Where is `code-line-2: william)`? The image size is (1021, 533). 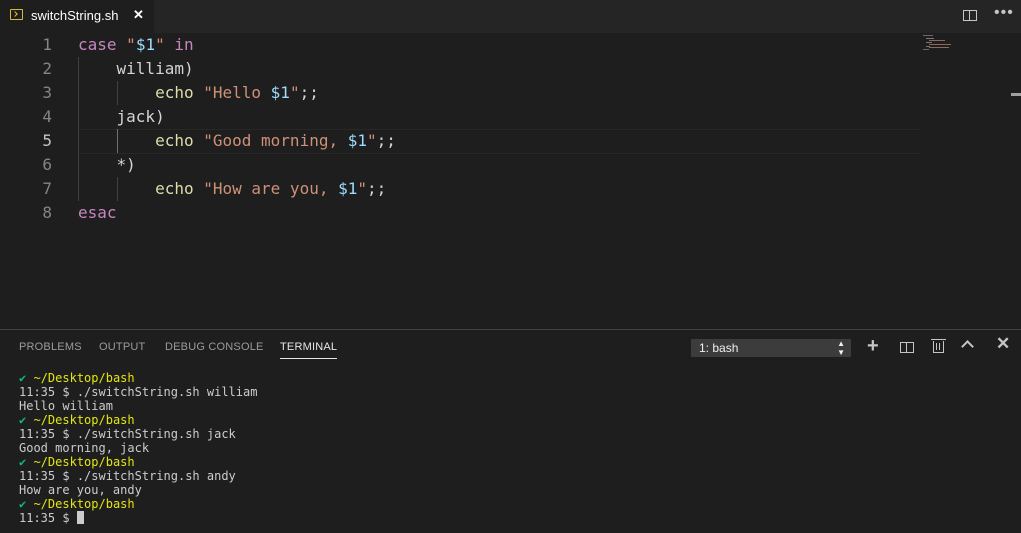 code-line-2: william) is located at coordinates (155, 68).